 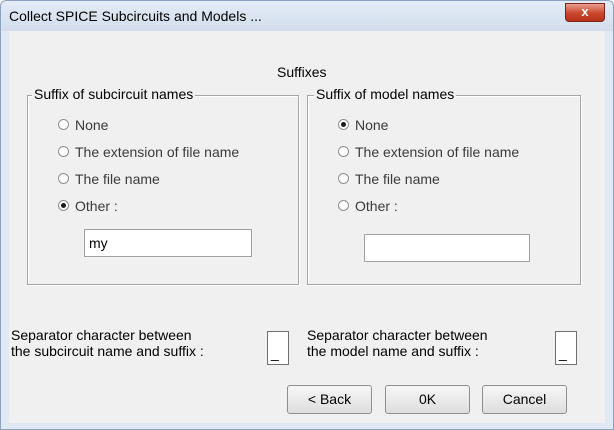 What do you see at coordinates (447, 248) in the screenshot?
I see `model-other-input` at bounding box center [447, 248].